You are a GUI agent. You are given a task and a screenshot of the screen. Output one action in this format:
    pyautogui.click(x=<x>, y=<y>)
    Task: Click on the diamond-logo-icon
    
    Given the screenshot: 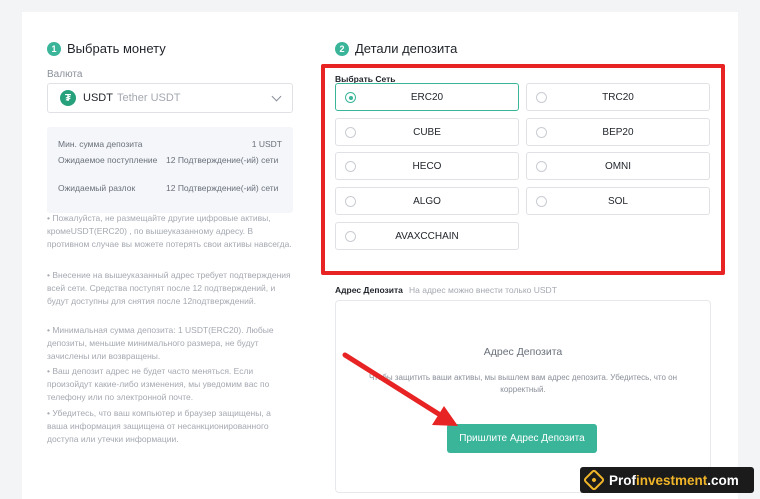 What is the action you would take?
    pyautogui.click(x=594, y=480)
    